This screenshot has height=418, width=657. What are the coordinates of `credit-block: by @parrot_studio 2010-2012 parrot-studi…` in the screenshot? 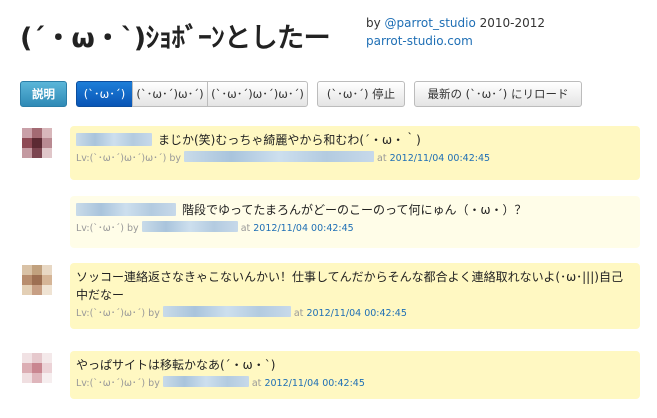 It's located at (455, 32).